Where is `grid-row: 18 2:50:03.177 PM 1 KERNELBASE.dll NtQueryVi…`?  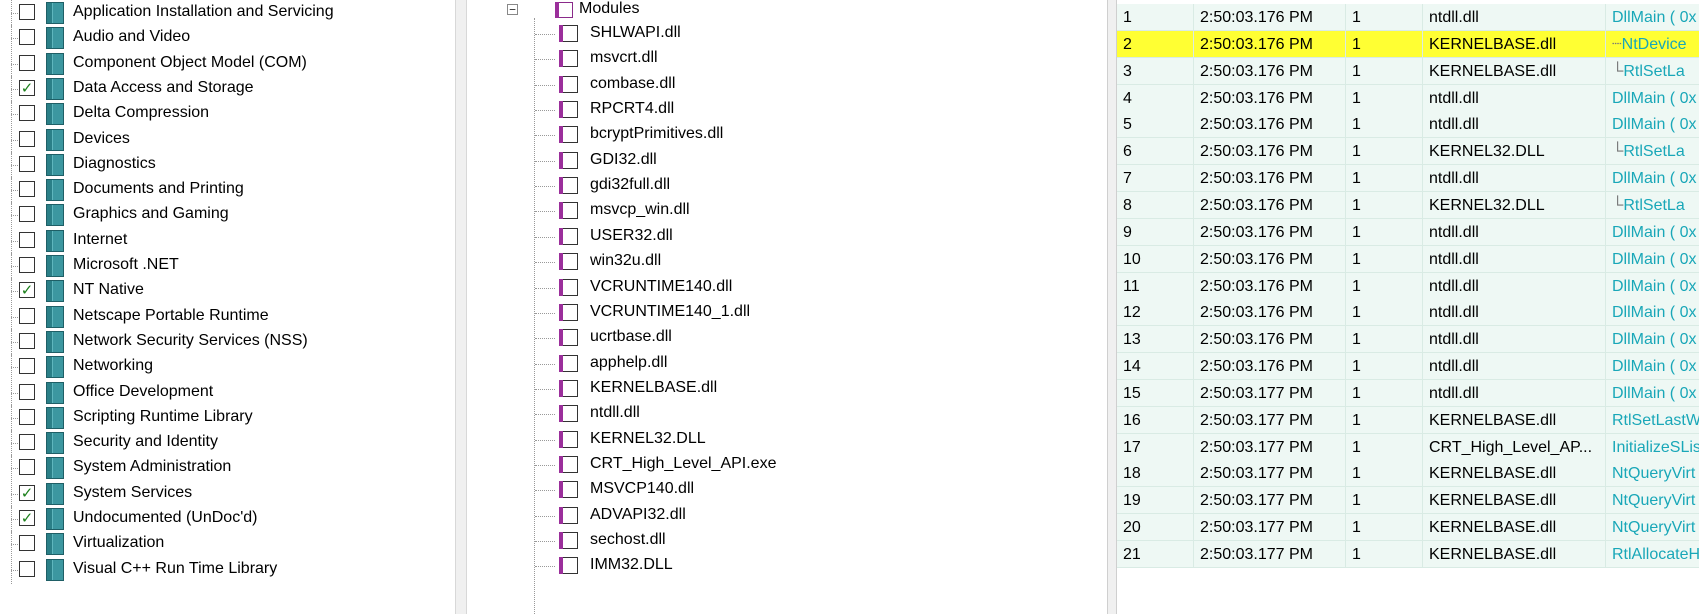 grid-row: 18 2:50:03.177 PM 1 KERNELBASE.dll NtQueryVi… is located at coordinates (1408, 474).